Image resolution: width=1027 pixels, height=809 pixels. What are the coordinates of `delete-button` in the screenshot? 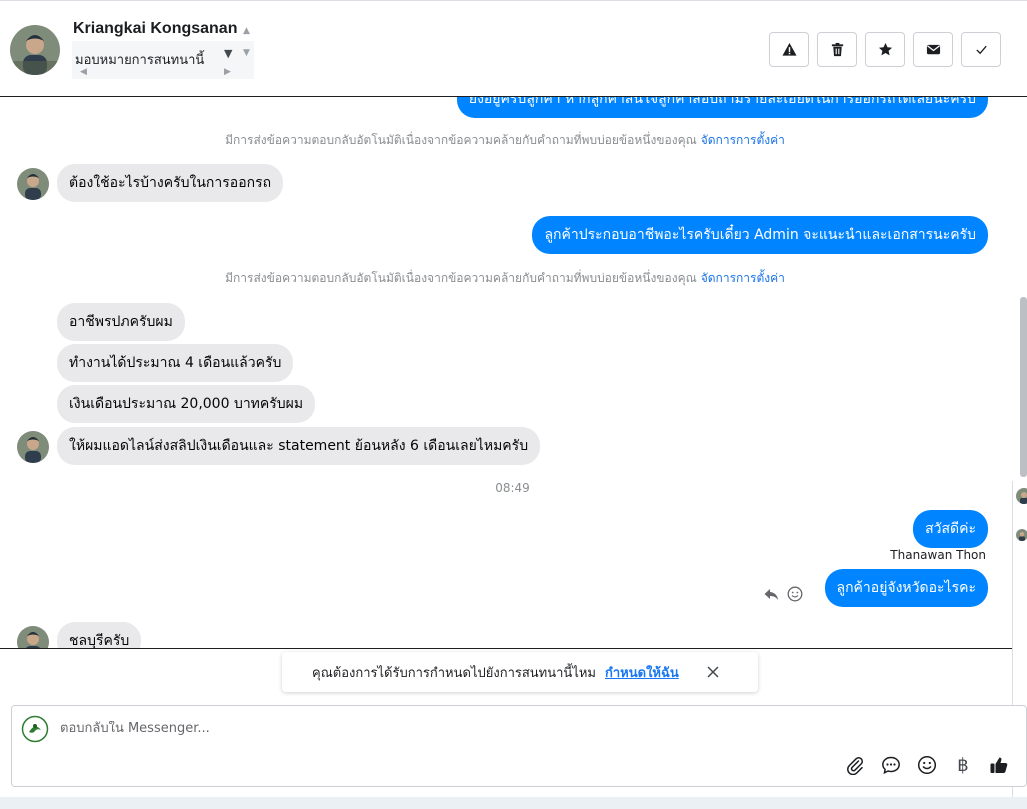 It's located at (837, 49).